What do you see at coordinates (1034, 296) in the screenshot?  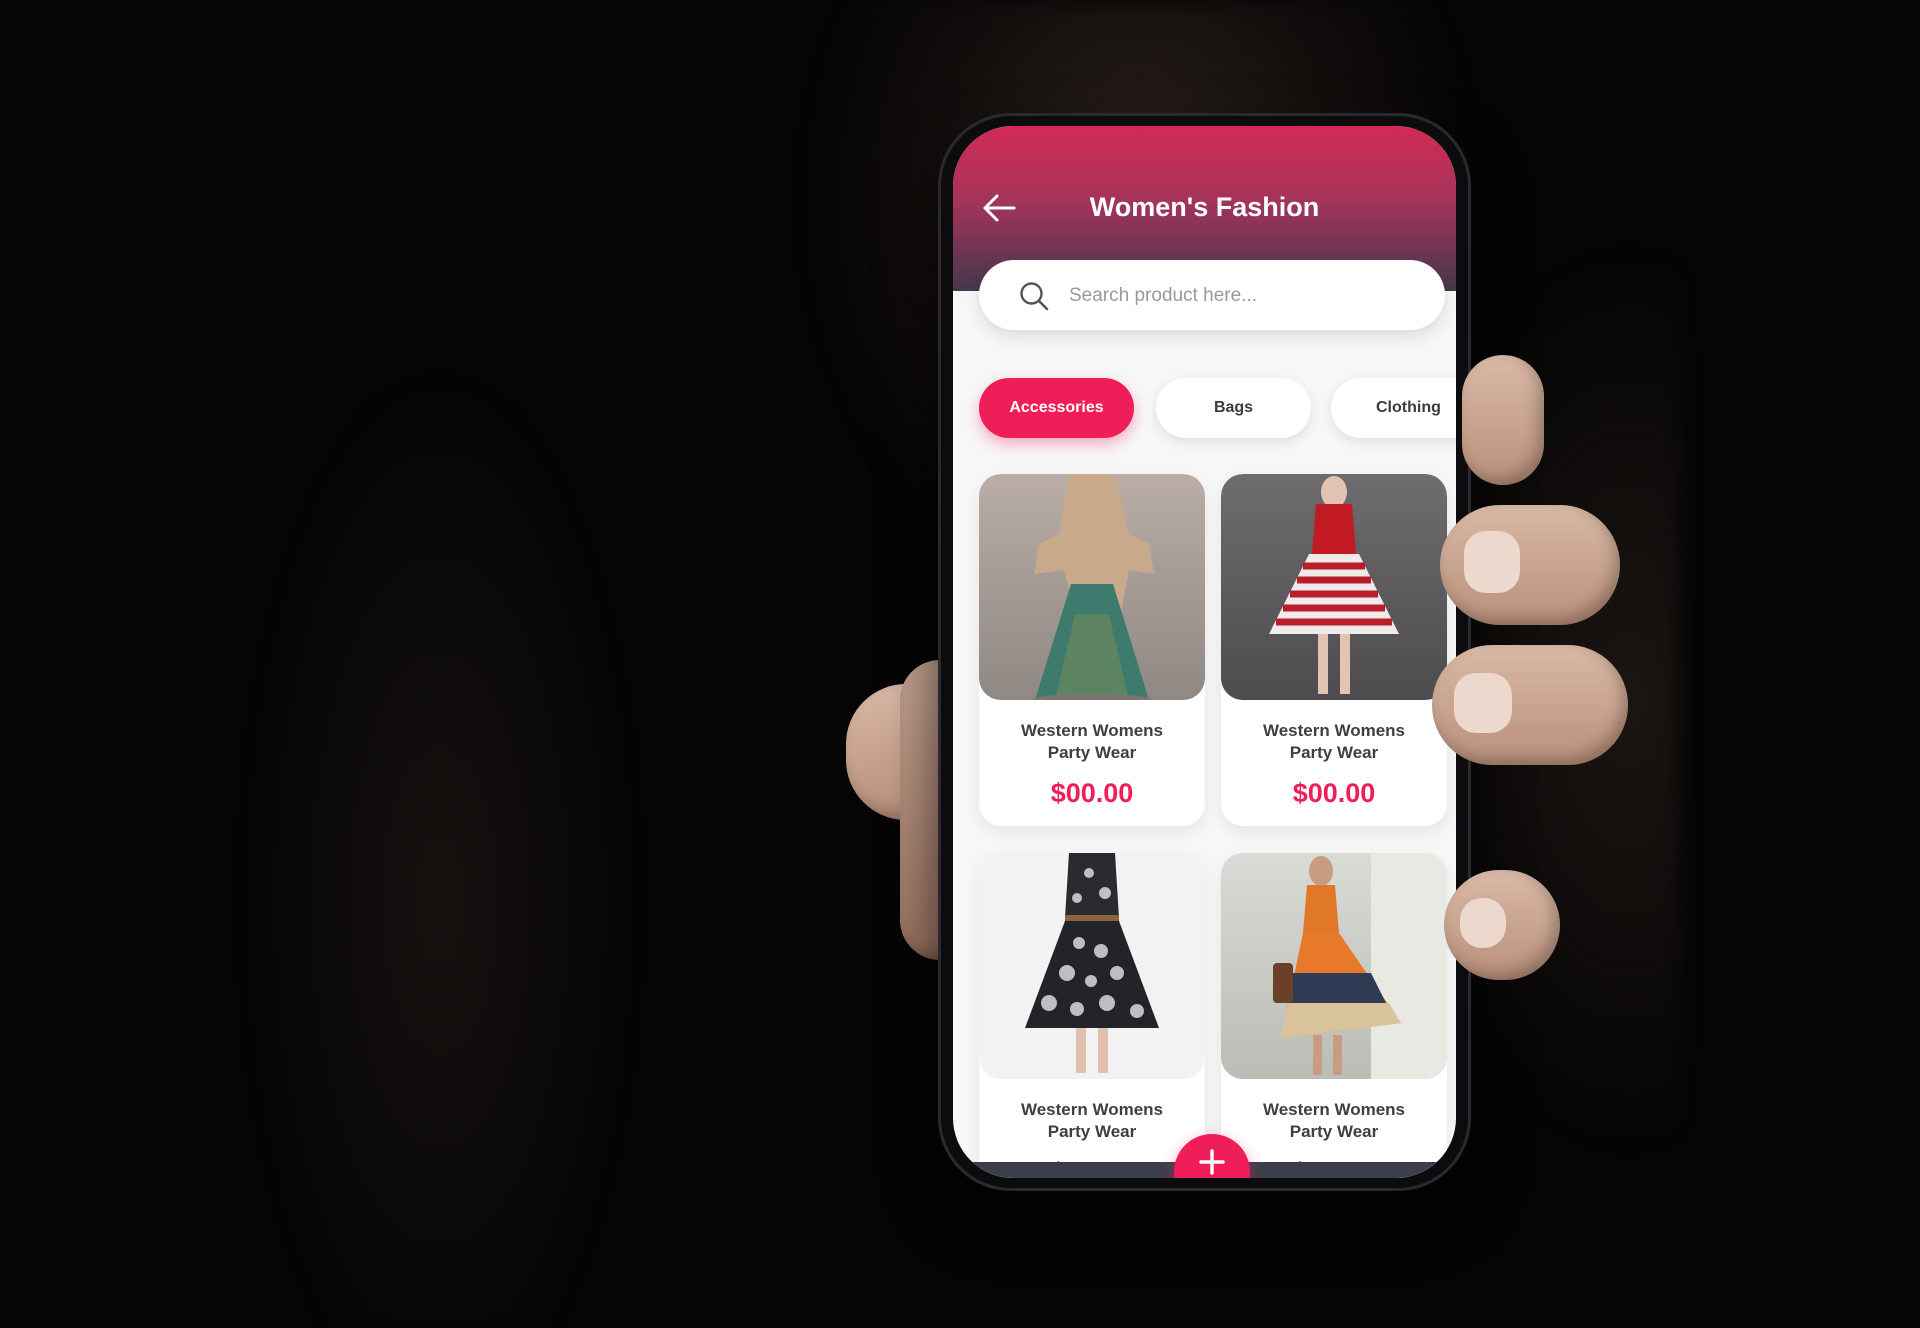 I see `search-icon` at bounding box center [1034, 296].